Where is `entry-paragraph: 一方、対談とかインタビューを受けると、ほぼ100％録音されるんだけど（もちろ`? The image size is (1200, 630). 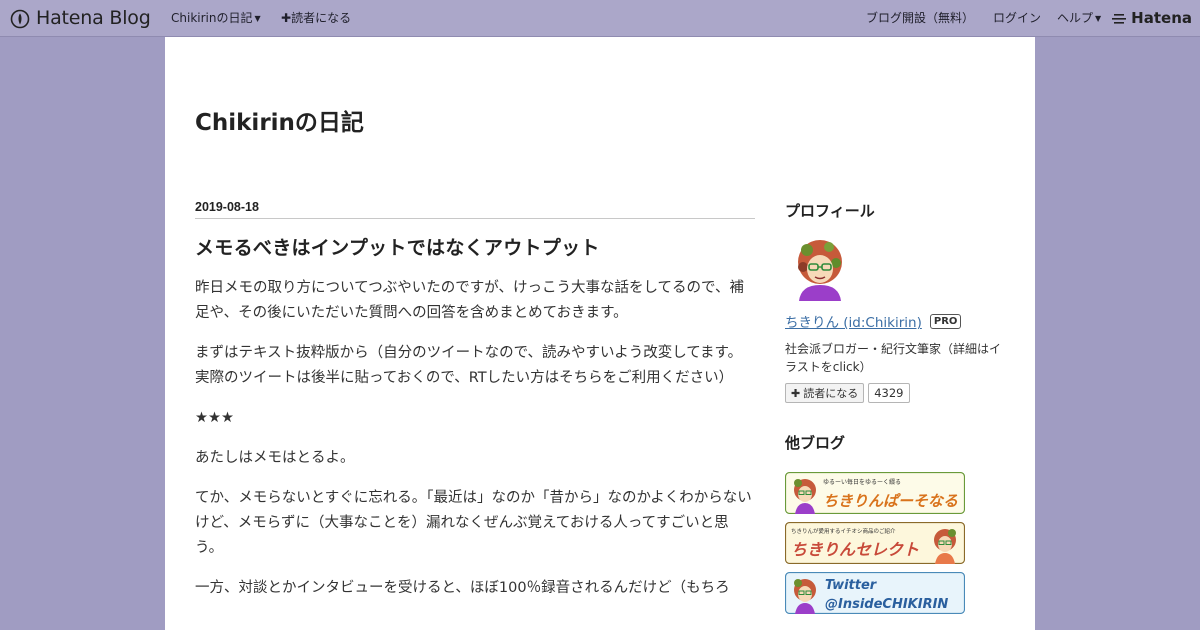 entry-paragraph: 一方、対談とかインタビューを受けると、ほぼ100％録音されるんだけど（もちろ is located at coordinates (462, 588).